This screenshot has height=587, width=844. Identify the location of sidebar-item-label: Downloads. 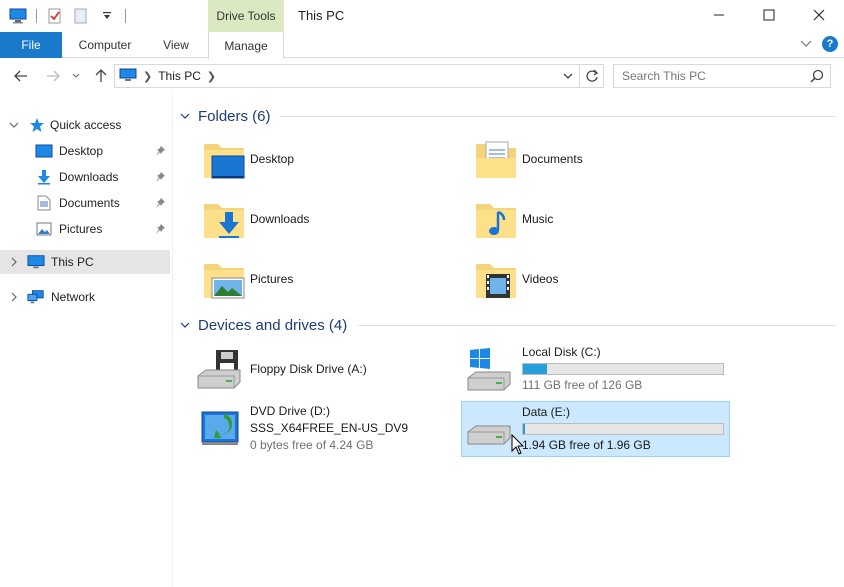
(89, 177).